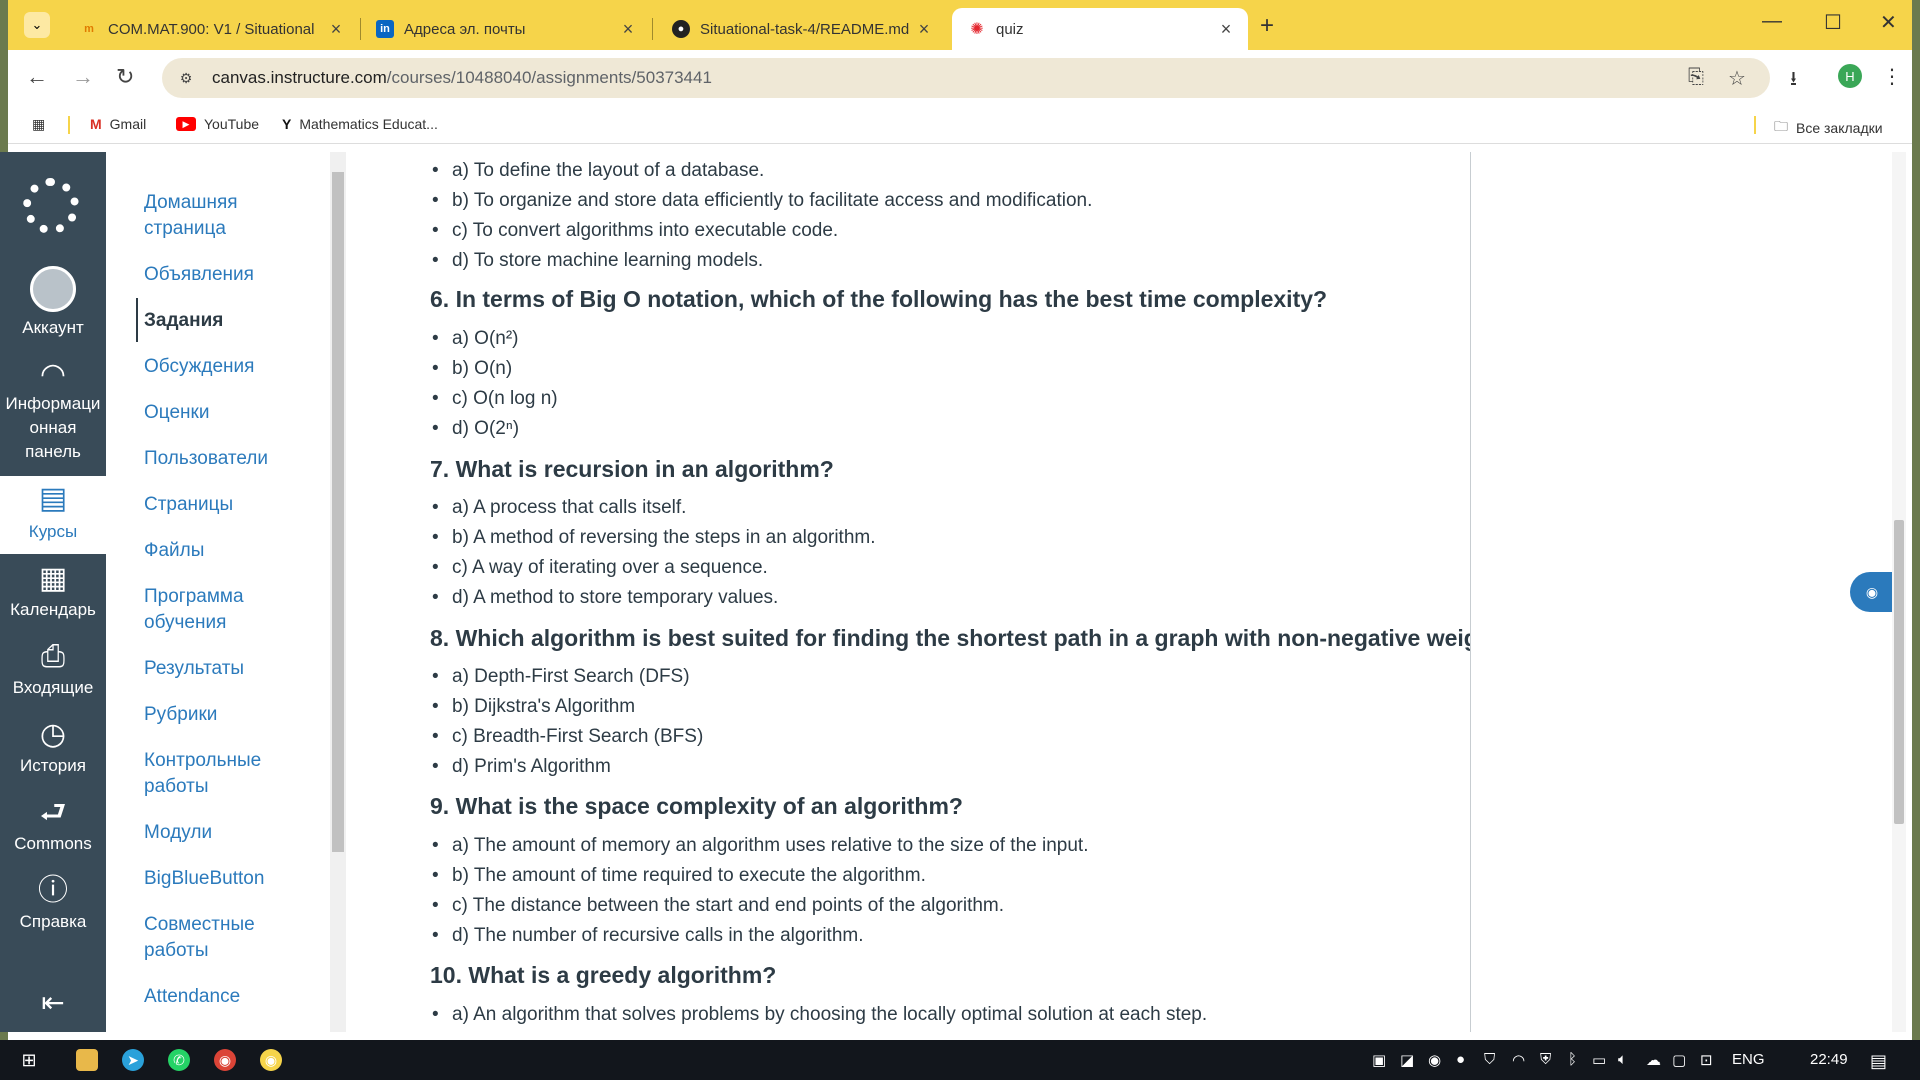 This screenshot has height=1080, width=1920. Describe the element at coordinates (234, 321) in the screenshot. I see `course-nav-assignments: Задания` at that location.